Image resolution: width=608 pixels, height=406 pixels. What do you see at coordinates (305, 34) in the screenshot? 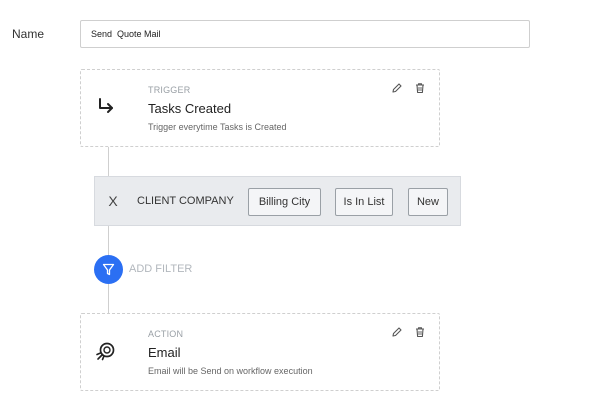
I see `name-input` at bounding box center [305, 34].